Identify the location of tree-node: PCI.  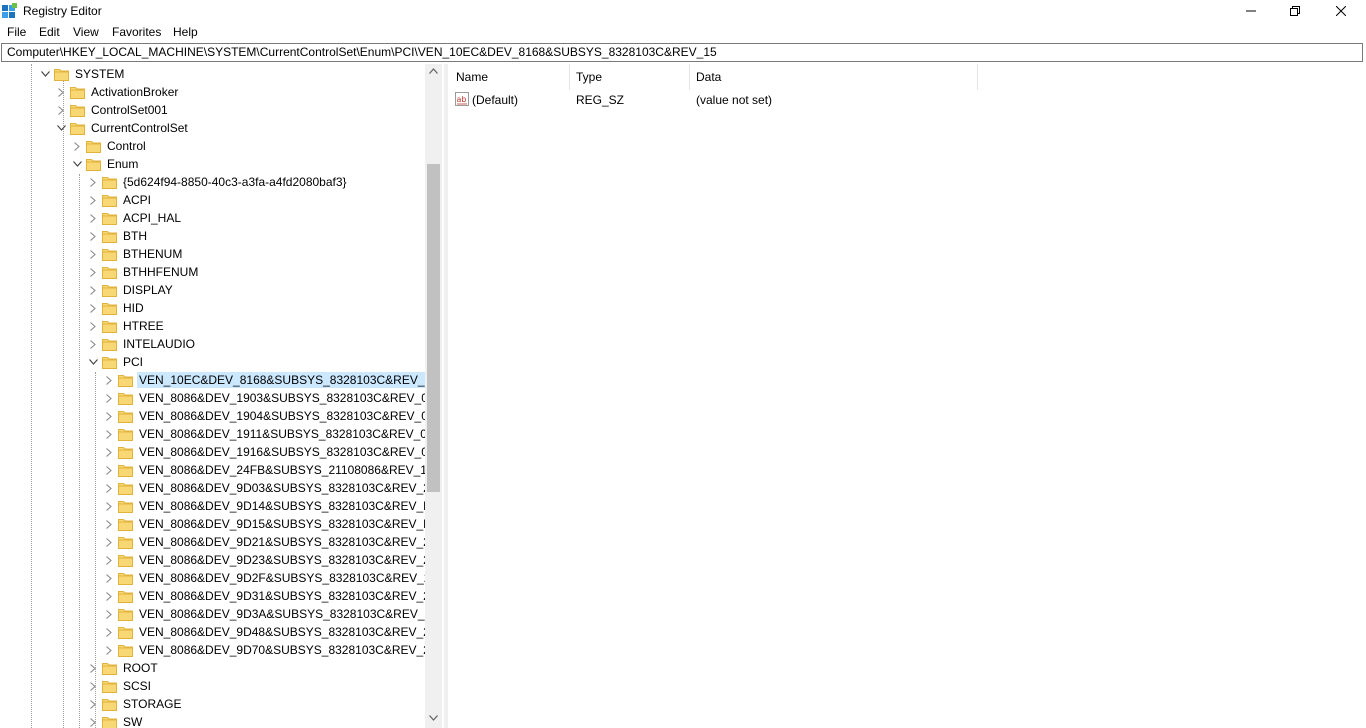
(115, 362).